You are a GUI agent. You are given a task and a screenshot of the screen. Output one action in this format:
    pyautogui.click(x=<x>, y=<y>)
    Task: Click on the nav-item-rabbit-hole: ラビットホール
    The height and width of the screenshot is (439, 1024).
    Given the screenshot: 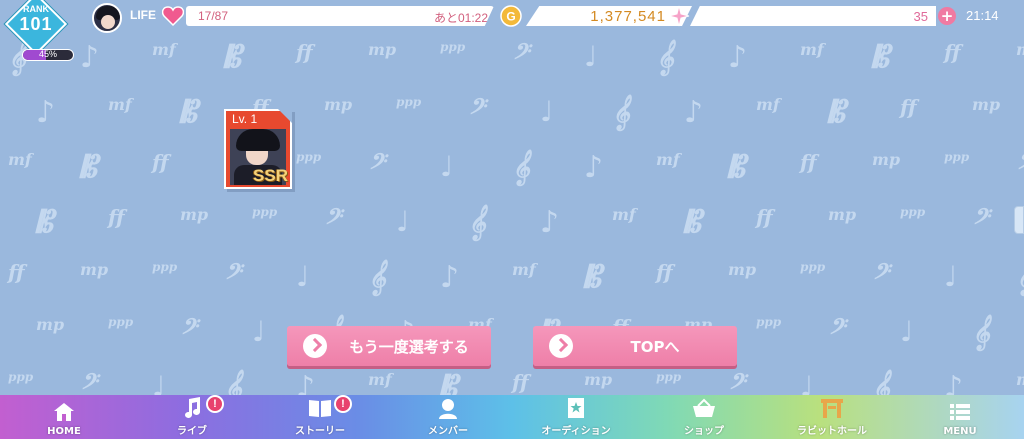 What is the action you would take?
    pyautogui.click(x=832, y=417)
    